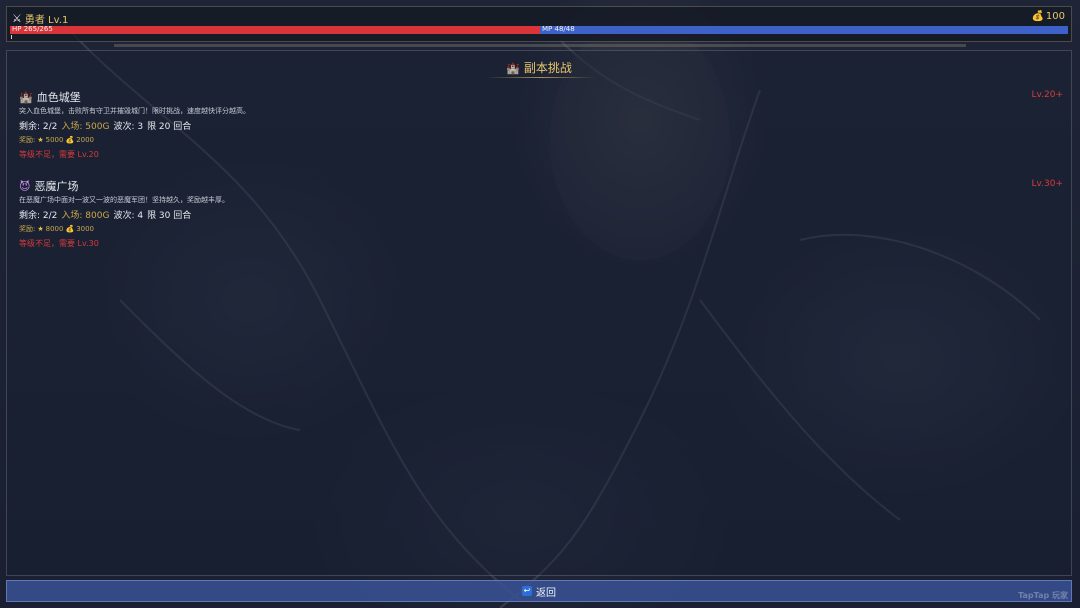  I want to click on dungeon-description: 突入血色城堡，击败所有守卫并摧毁城门！限时挑战，速度越快评分越高。, so click(134, 111).